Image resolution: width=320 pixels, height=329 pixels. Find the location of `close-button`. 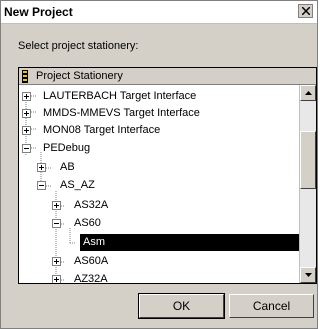

close-button is located at coordinates (305, 11).